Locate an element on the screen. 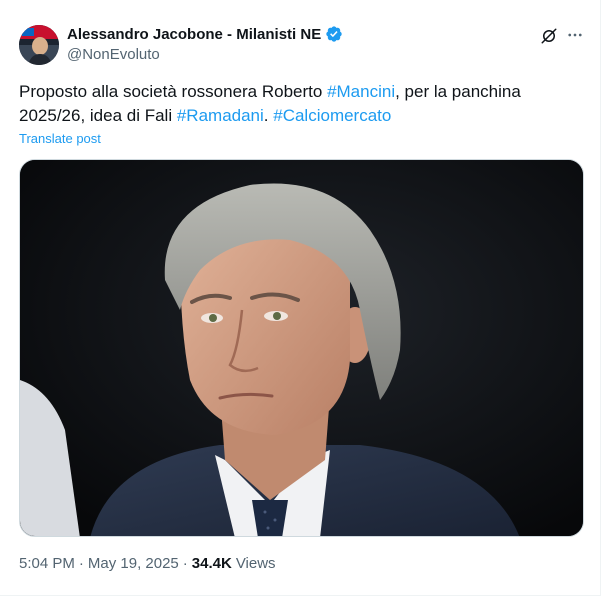 Image resolution: width=601 pixels, height=596 pixels. hashtag-link: #Mancini is located at coordinates (361, 91).